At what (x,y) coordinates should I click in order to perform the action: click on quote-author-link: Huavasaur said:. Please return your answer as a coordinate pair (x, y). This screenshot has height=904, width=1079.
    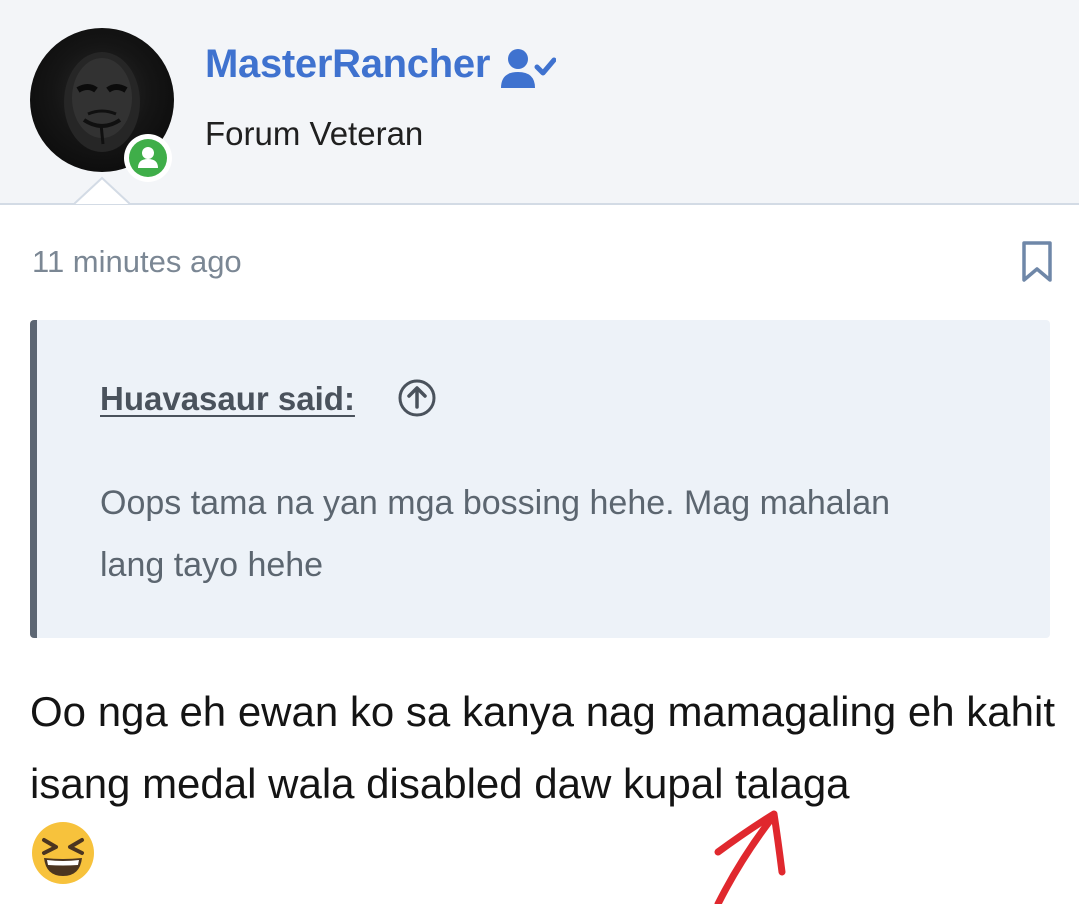
    Looking at the image, I should click on (227, 399).